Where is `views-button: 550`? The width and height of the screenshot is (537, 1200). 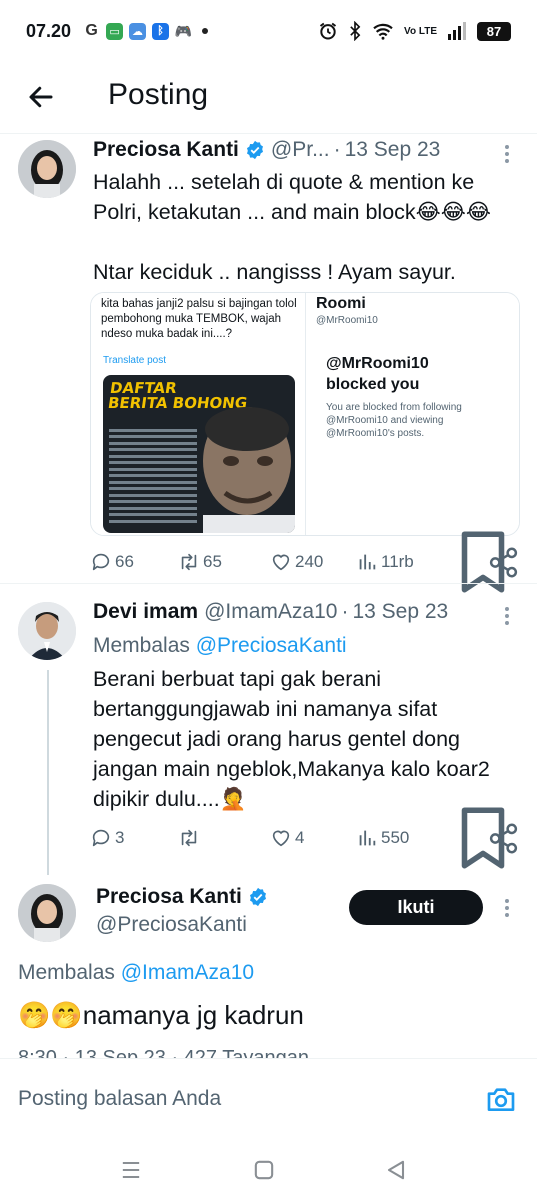
views-button: 550 is located at coordinates (382, 838).